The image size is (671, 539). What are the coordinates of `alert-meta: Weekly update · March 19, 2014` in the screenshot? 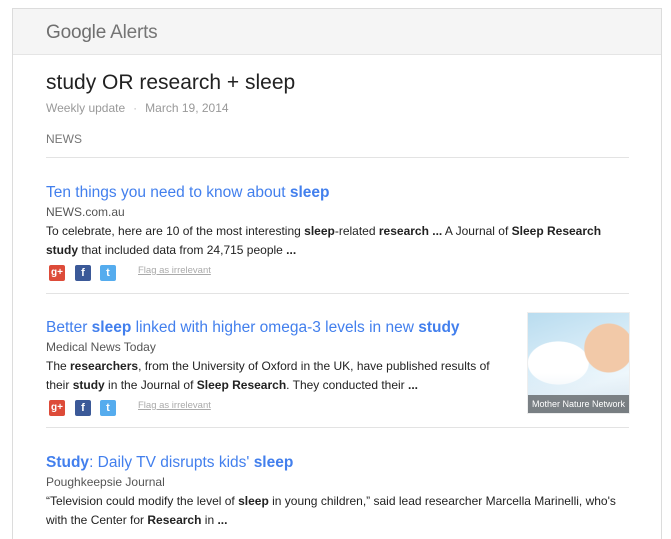 It's located at (137, 108).